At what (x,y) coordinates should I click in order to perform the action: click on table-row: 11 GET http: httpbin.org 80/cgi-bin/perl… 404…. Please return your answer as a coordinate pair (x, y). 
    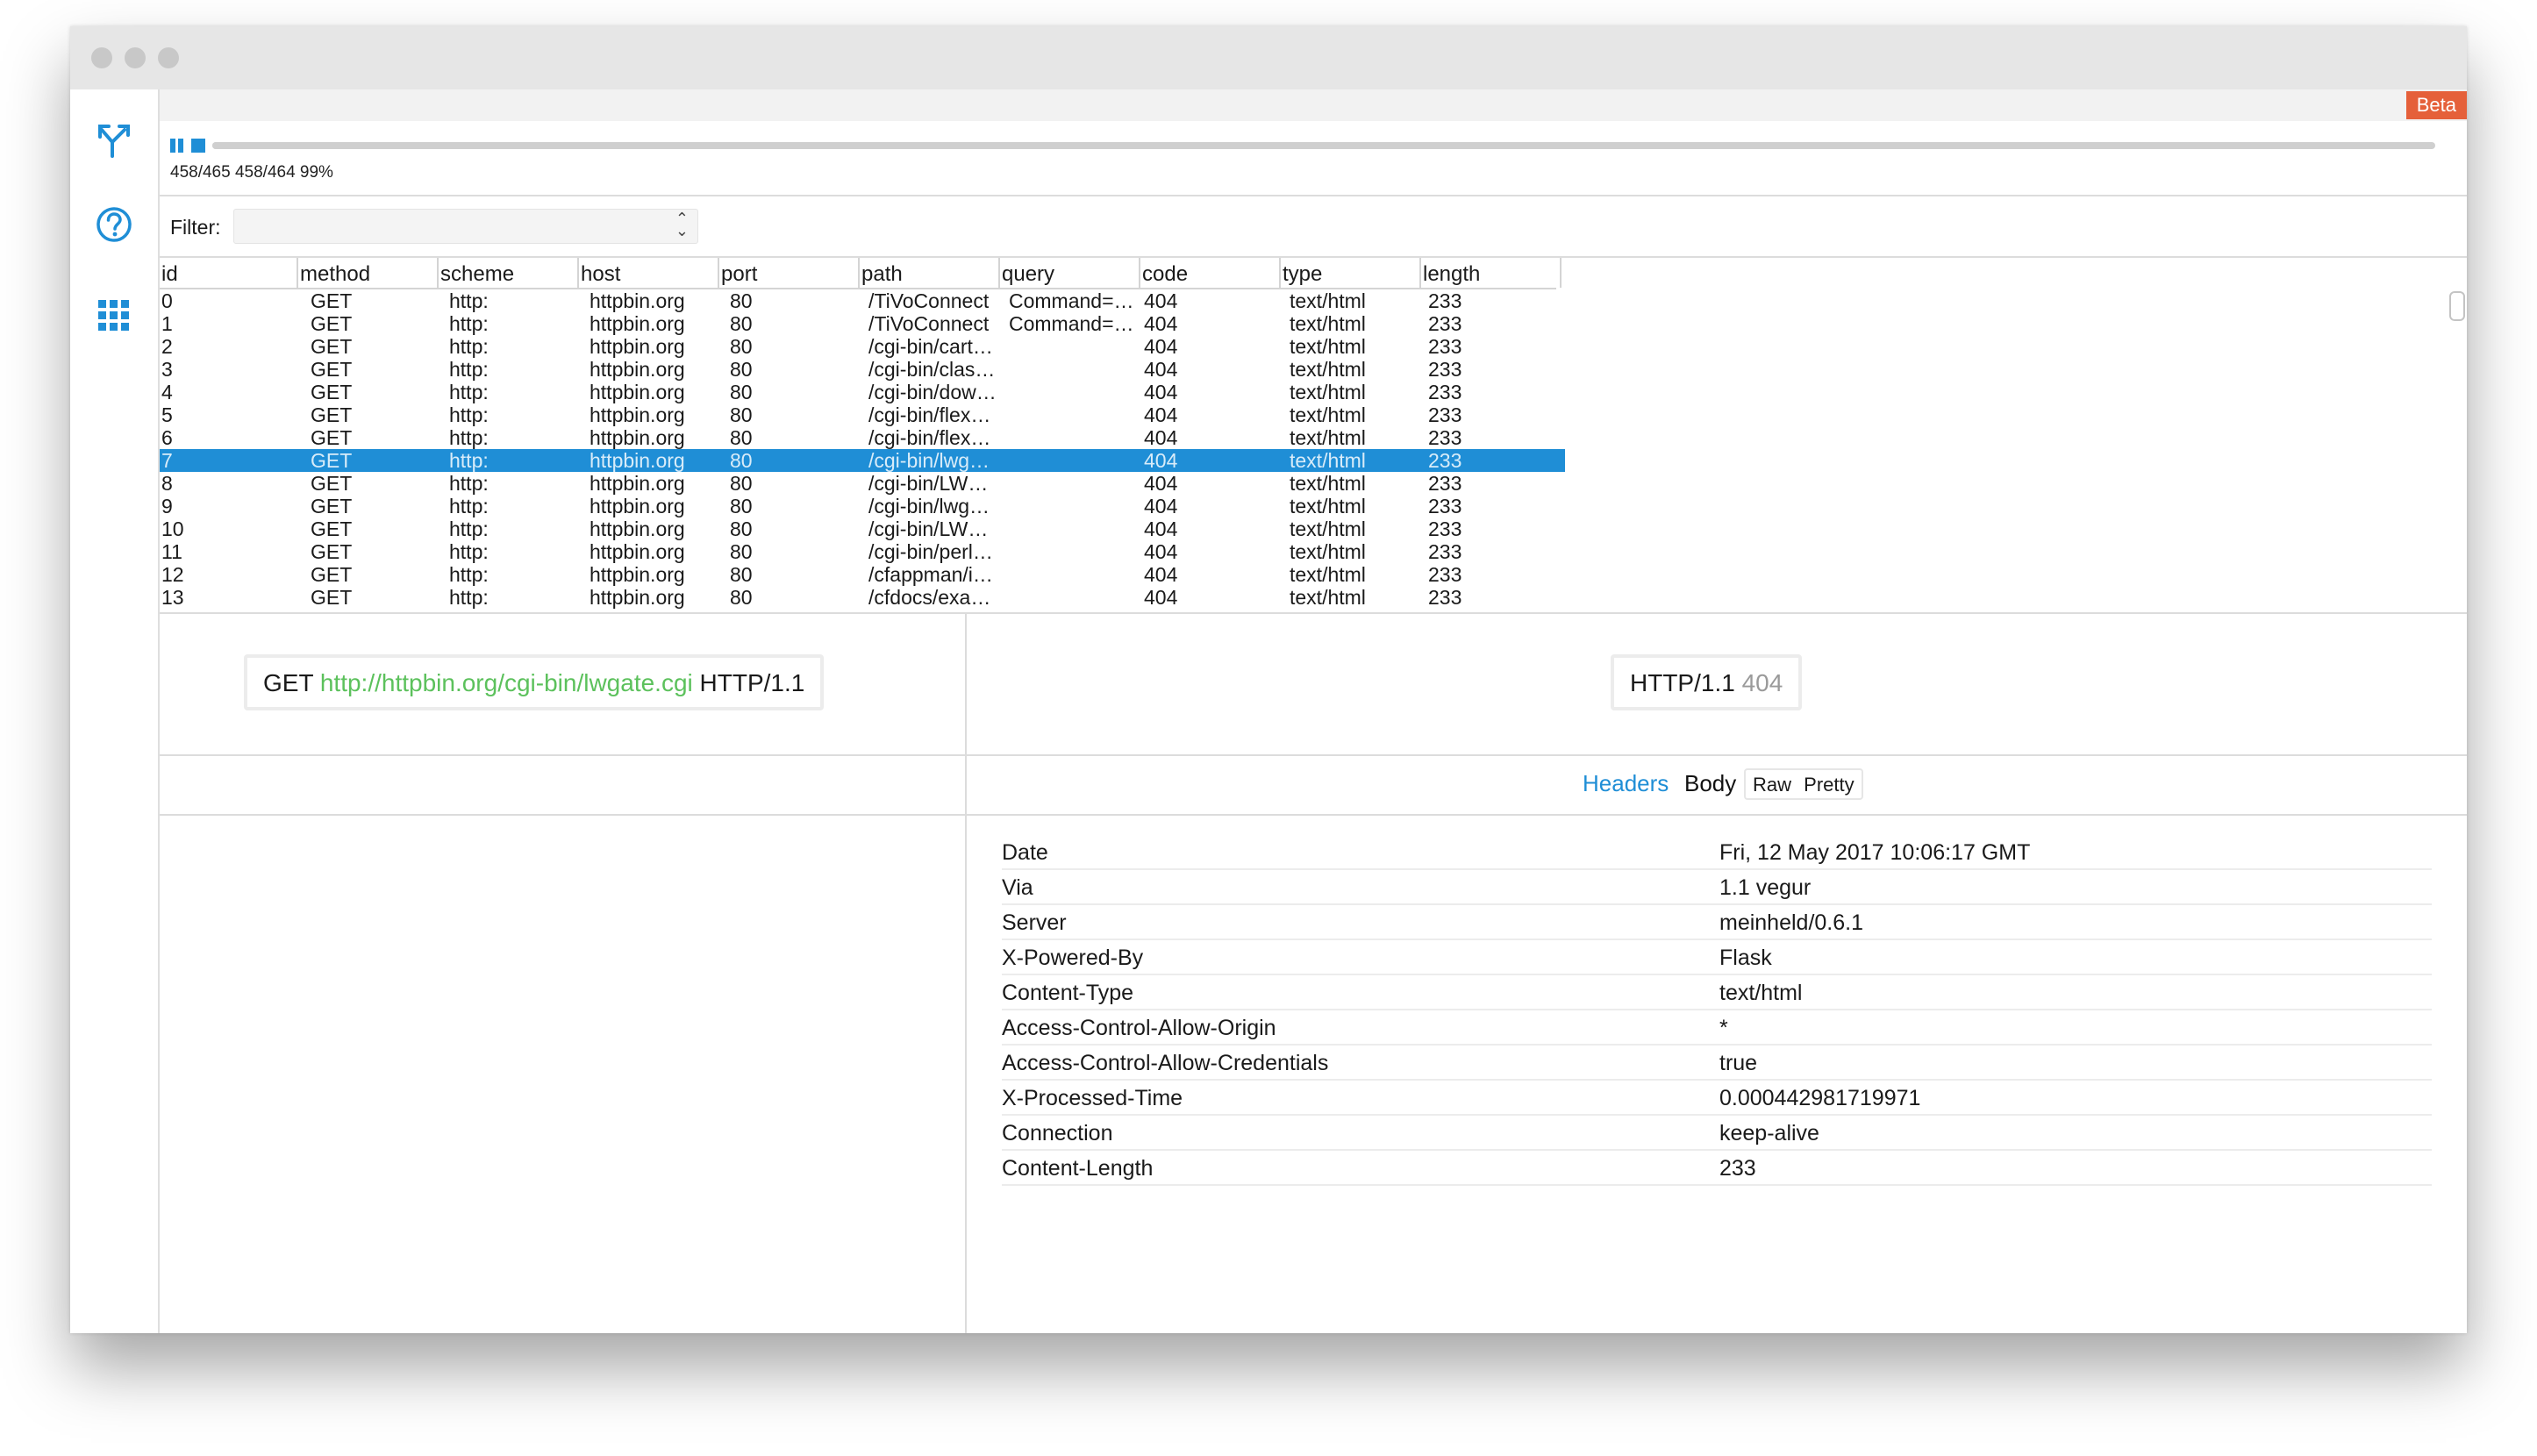
    Looking at the image, I should click on (863, 551).